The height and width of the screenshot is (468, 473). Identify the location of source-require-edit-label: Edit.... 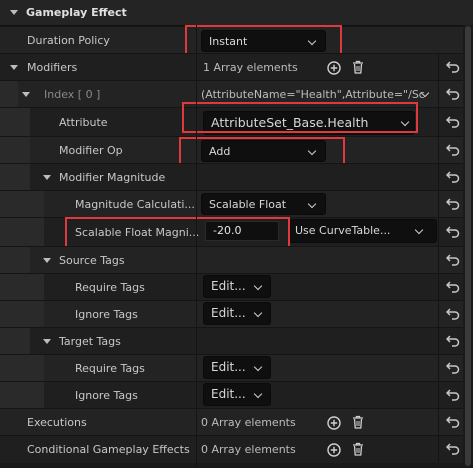
(228, 286).